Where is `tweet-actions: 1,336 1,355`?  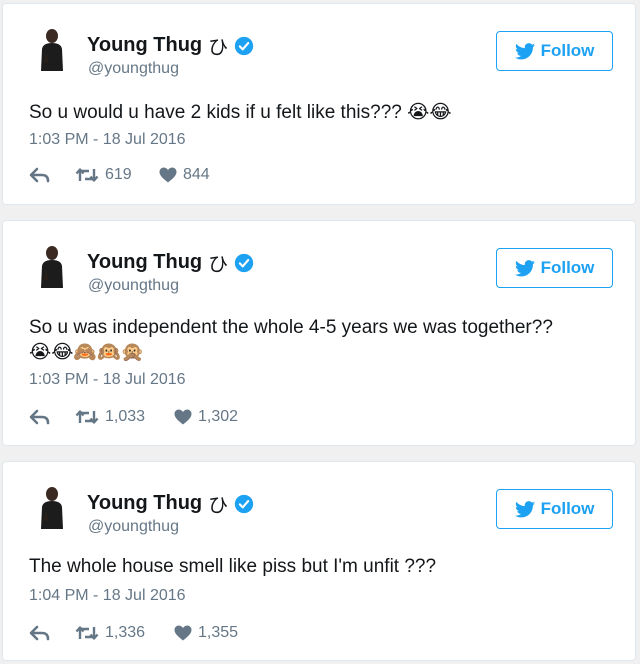 tweet-actions: 1,336 1,355 is located at coordinates (133, 633).